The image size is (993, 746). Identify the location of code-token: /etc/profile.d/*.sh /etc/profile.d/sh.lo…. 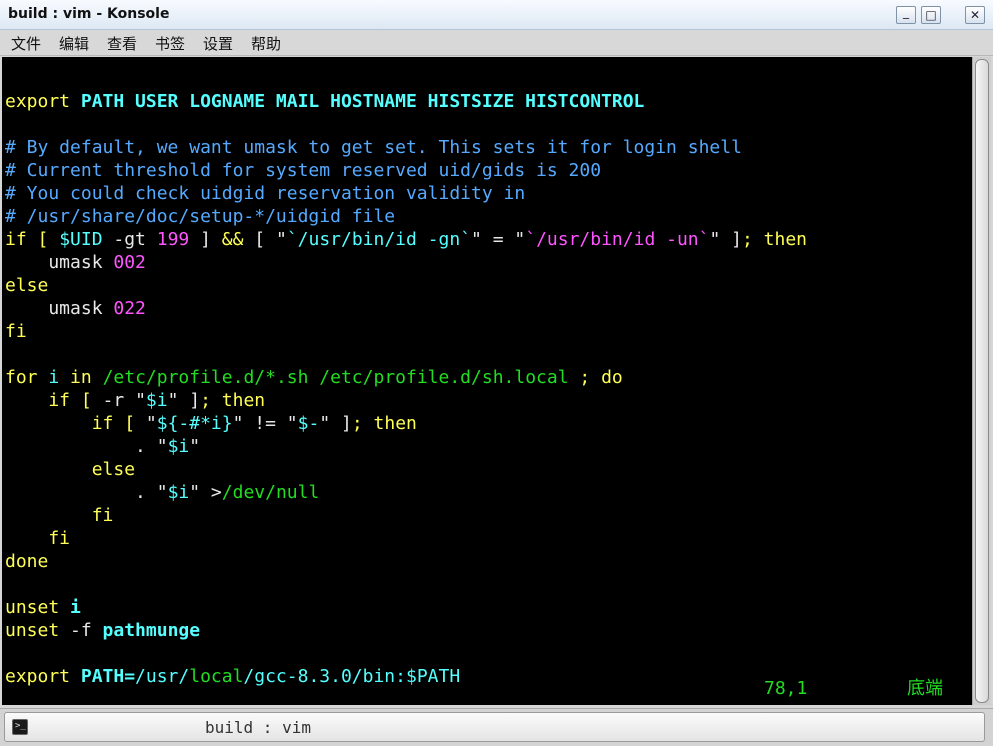
(335, 377).